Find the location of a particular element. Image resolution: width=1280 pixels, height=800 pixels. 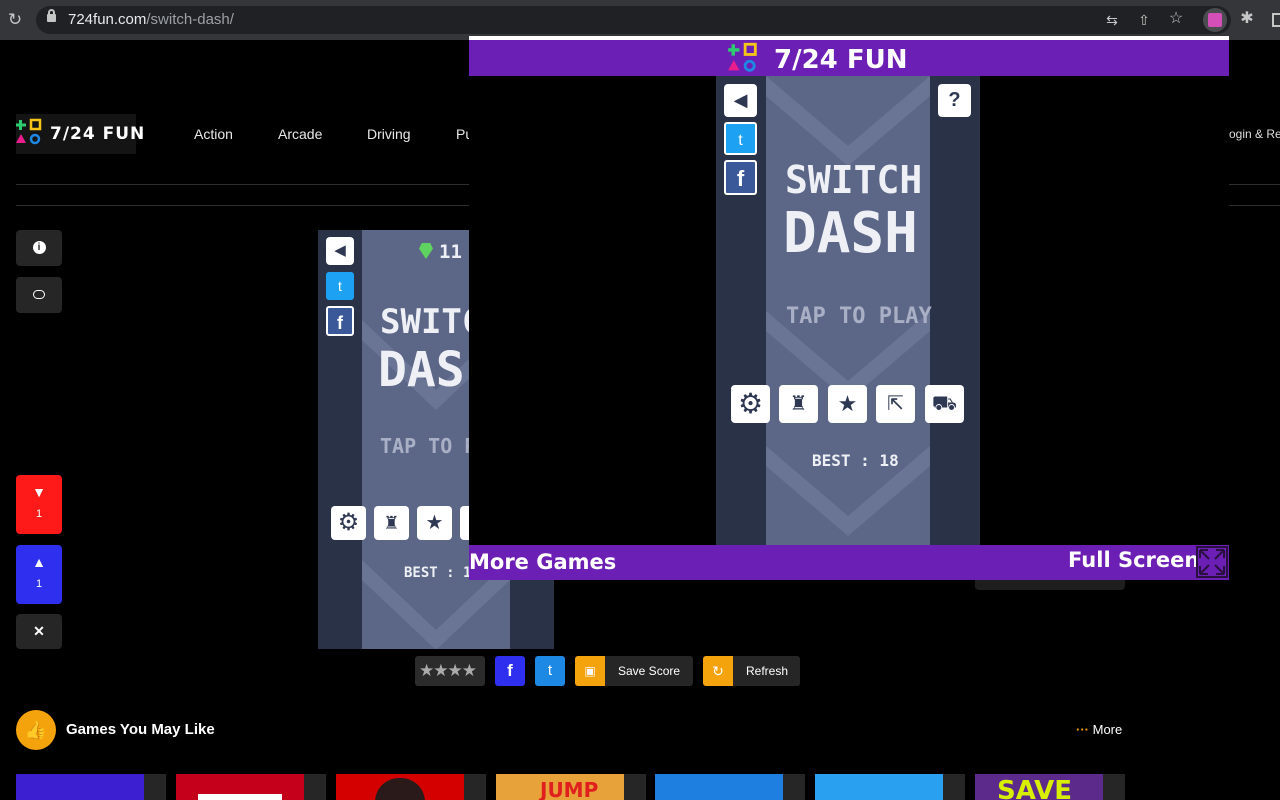

like-count: 1 is located at coordinates (39, 584).